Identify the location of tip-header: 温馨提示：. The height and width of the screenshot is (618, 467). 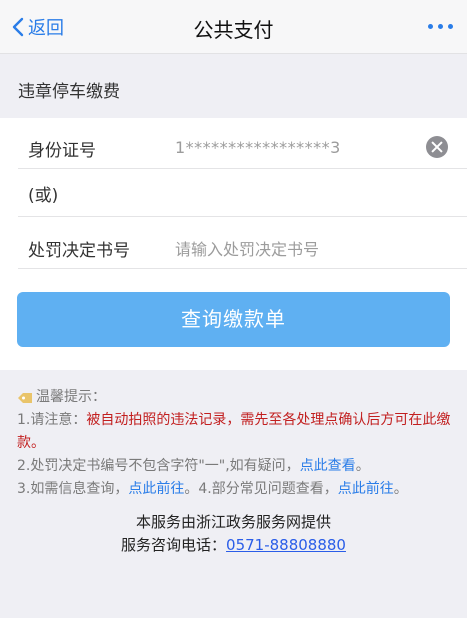
(235, 397).